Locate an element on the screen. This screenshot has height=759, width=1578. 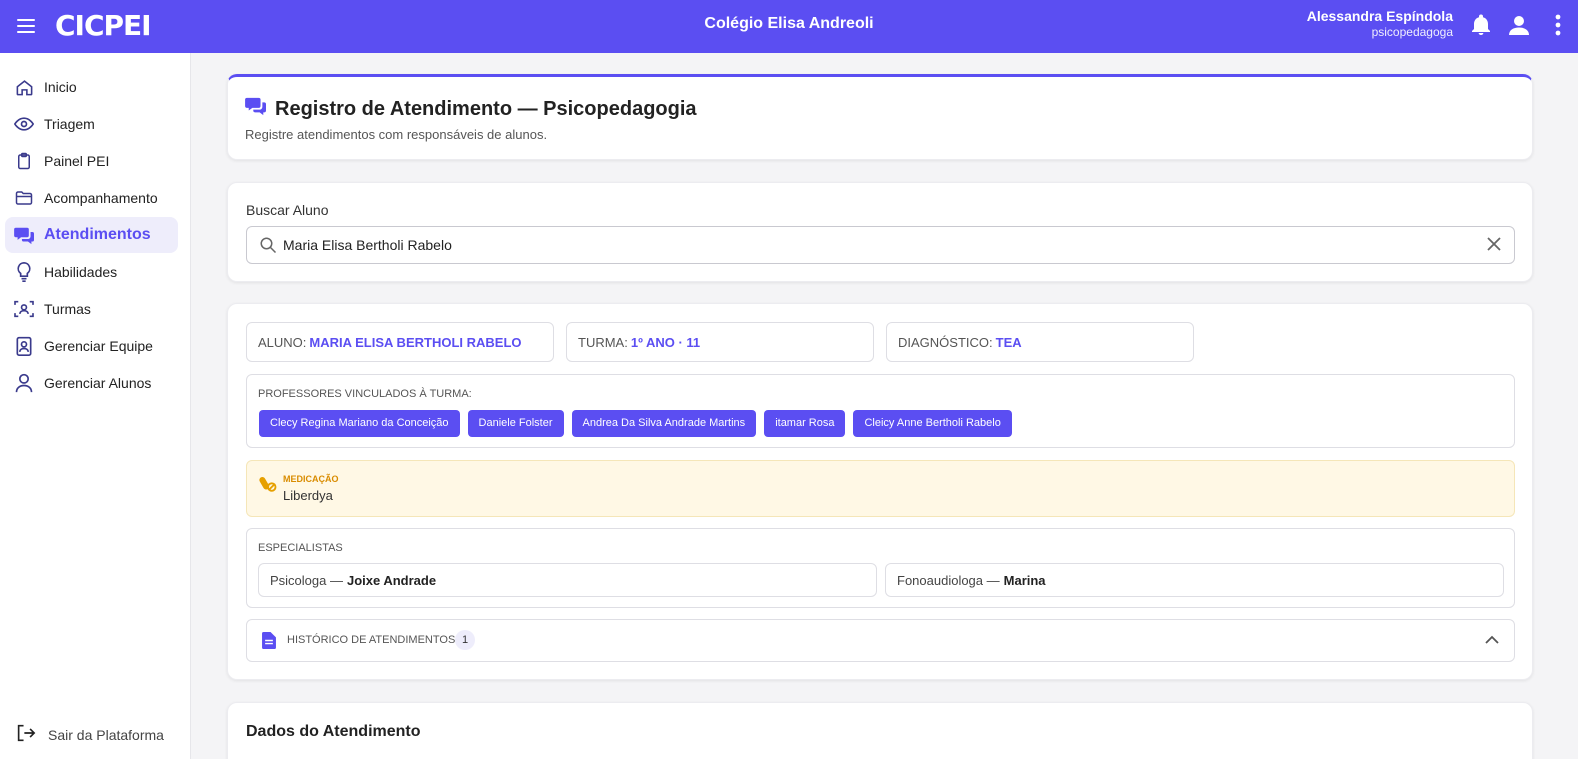
aluno-value: MARIA ELISA BERTHOLI RABELO is located at coordinates (415, 342).